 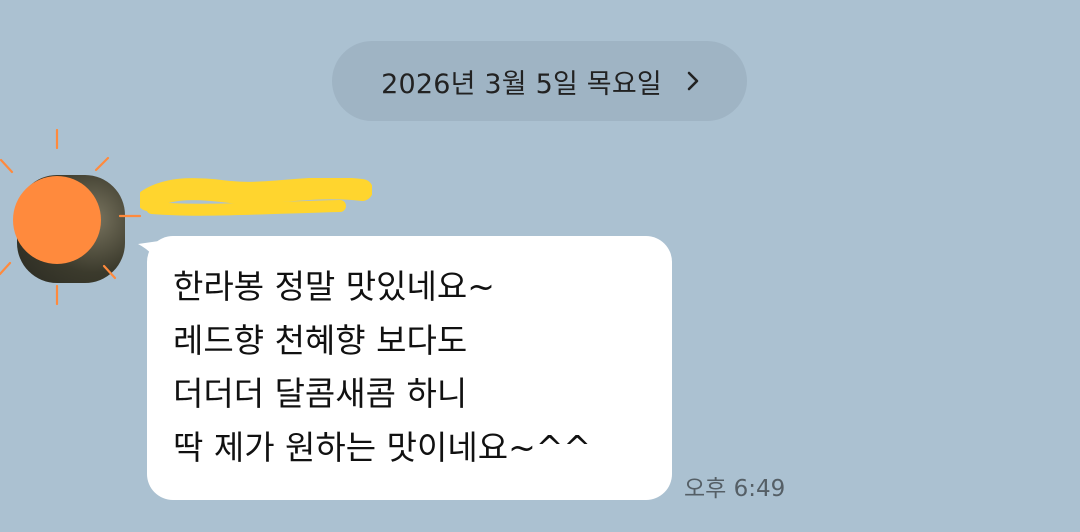 I want to click on message-line: 레드향 천혜향 보다도, so click(x=320, y=340).